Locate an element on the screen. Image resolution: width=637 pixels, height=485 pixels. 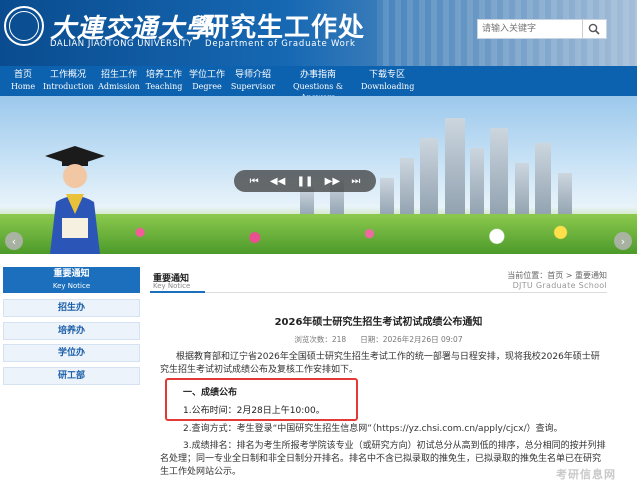
breadcrumb: 当前位置：首页 > 重要通知 is located at coordinates (557, 275).